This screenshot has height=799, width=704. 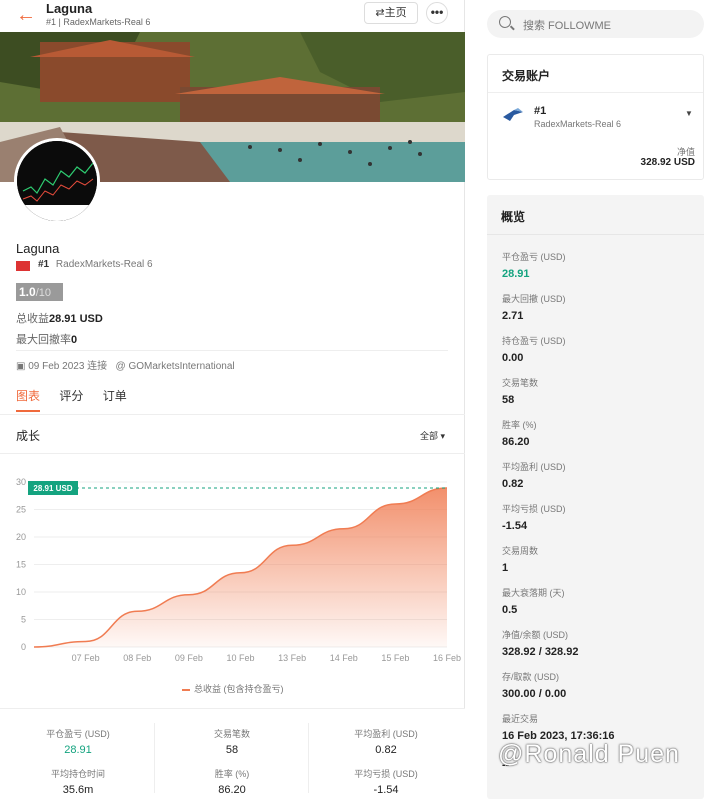 What do you see at coordinates (28, 411) in the screenshot?
I see `active-tab-indicator` at bounding box center [28, 411].